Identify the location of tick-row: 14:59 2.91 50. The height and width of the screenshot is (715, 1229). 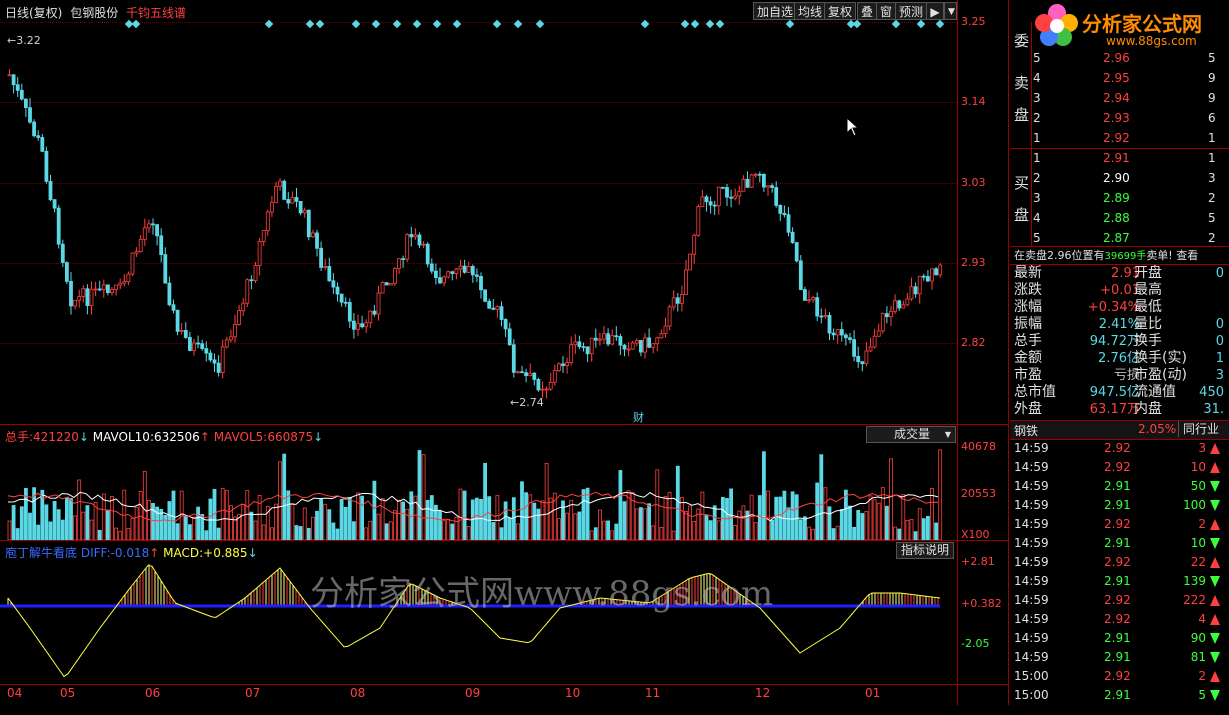
(1120, 486).